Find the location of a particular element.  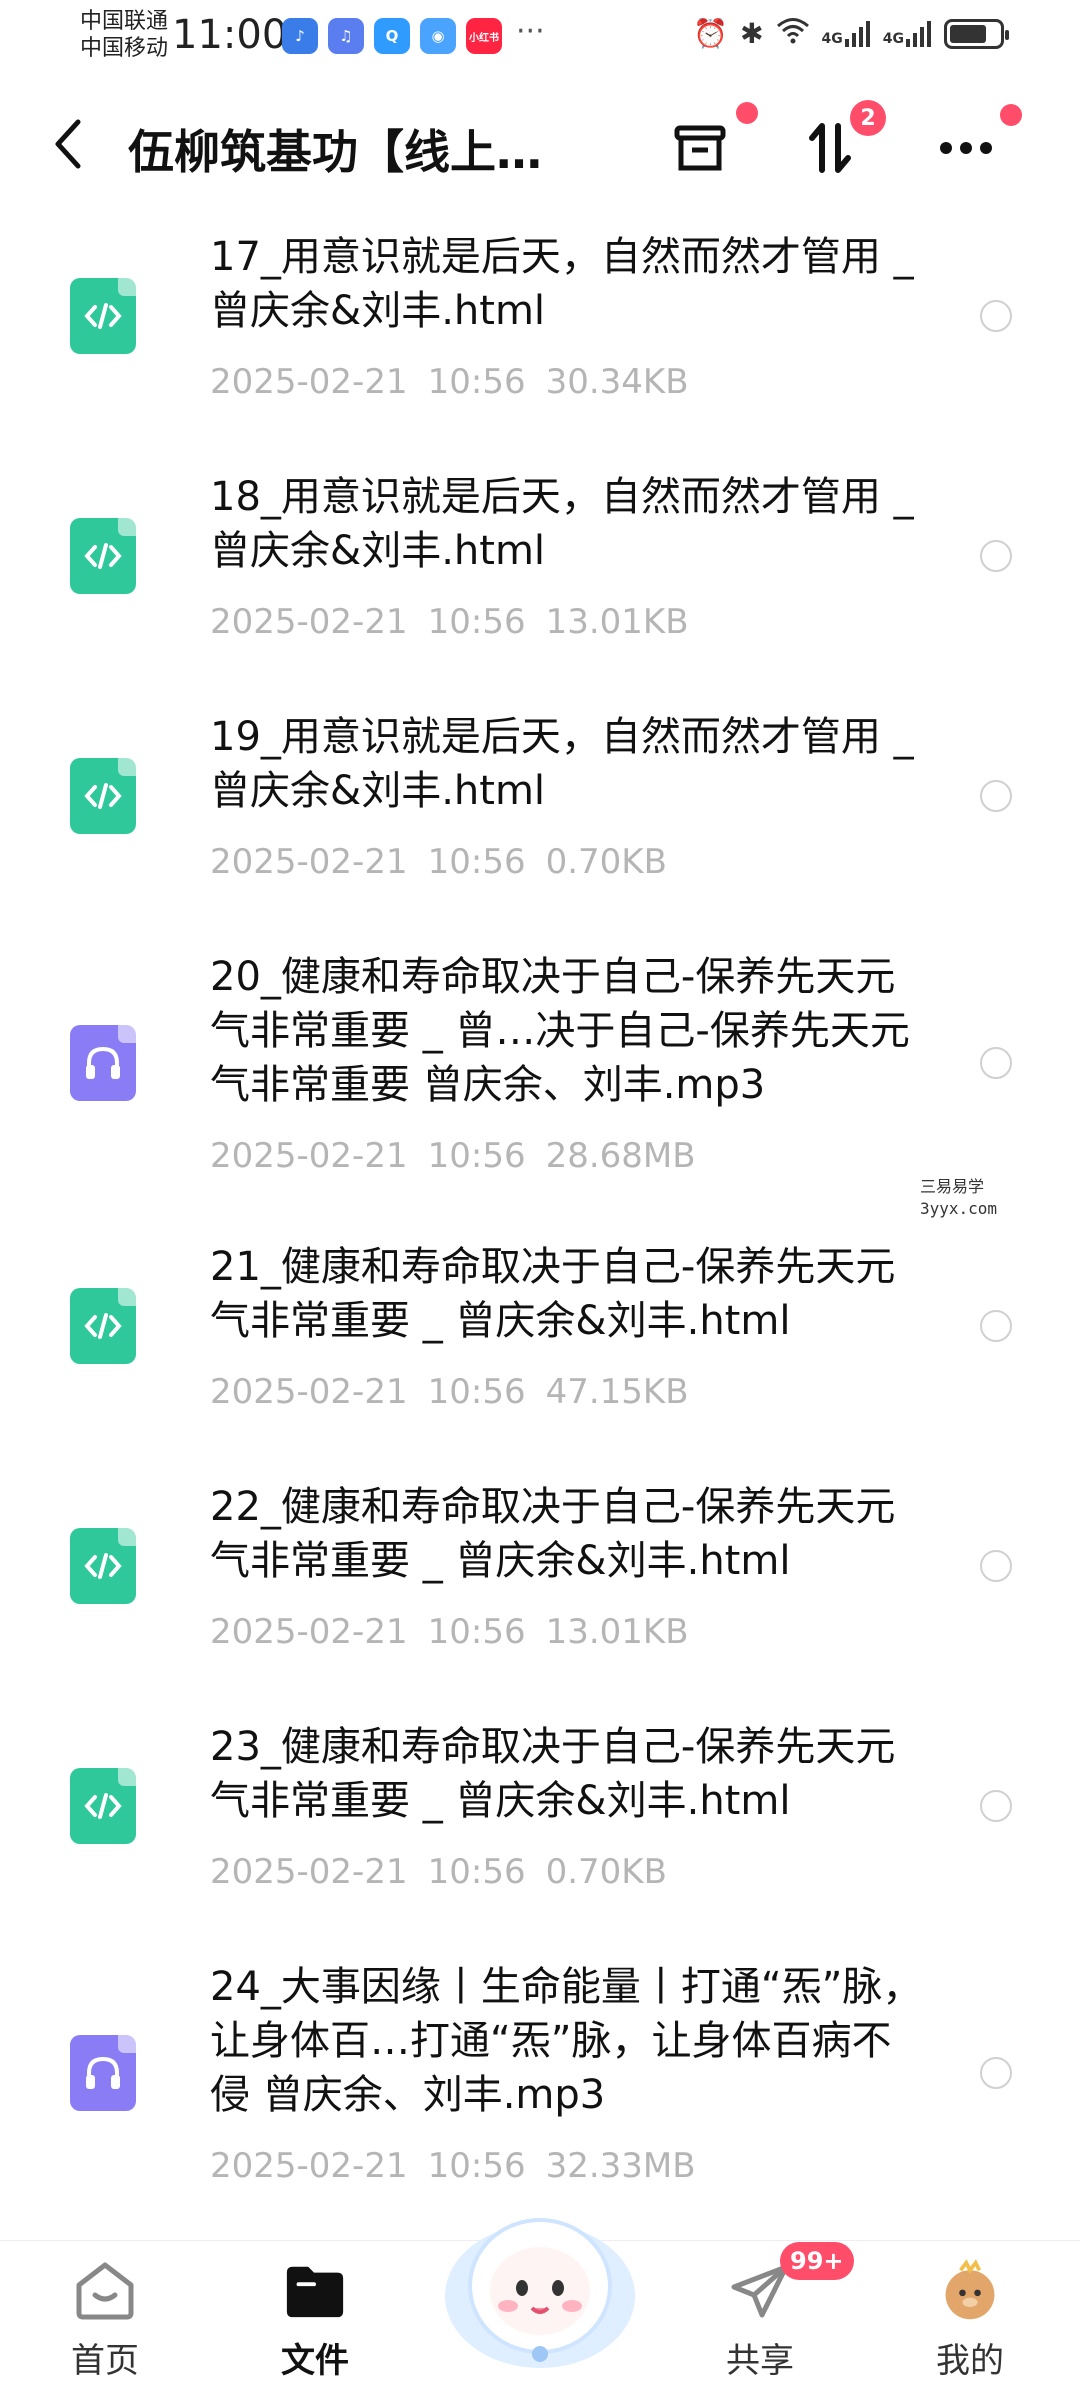

file-meta: 2025-02-21 10:56 47.15KB is located at coordinates (449, 1392).